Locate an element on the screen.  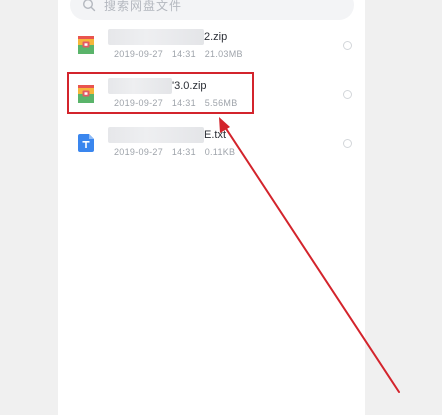
search-bar: 搜索网盘文件 is located at coordinates (212, 10).